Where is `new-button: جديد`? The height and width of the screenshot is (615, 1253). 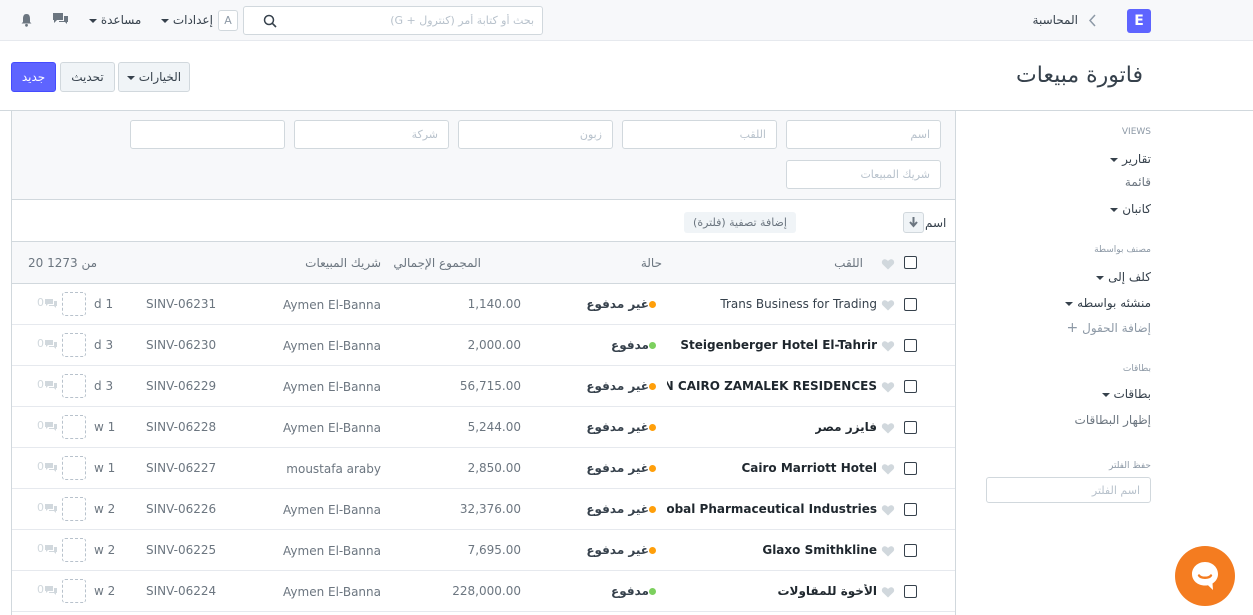
new-button: جديد is located at coordinates (33, 77).